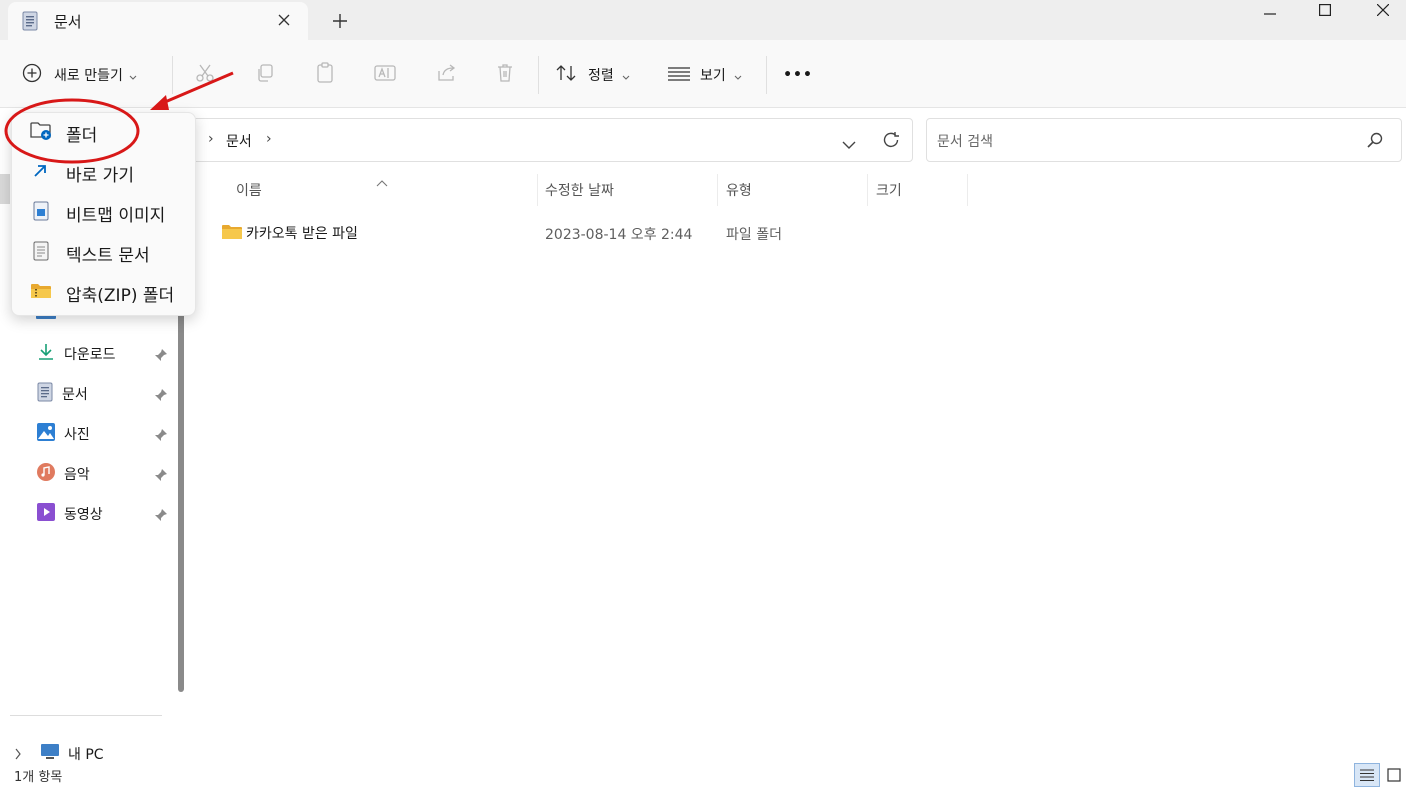 Image resolution: width=1406 pixels, height=788 pixels. What do you see at coordinates (601, 76) in the screenshot?
I see `sort-button-label: 정렬` at bounding box center [601, 76].